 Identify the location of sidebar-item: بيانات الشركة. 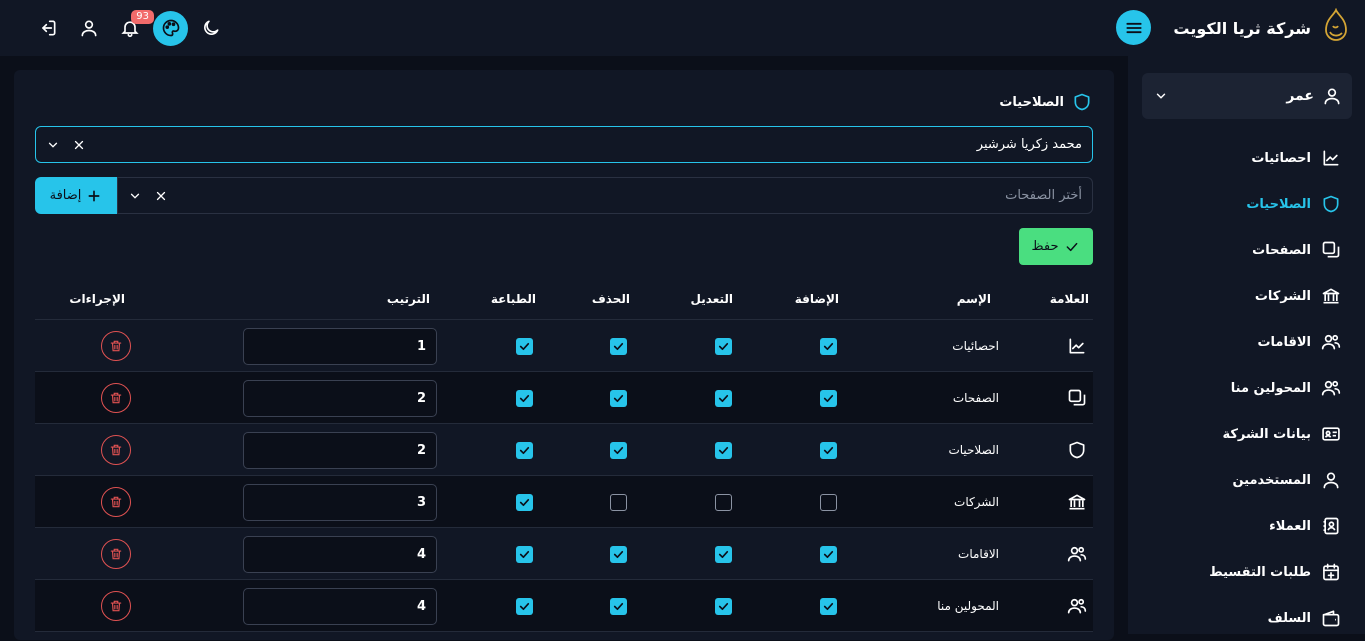
(1246, 434).